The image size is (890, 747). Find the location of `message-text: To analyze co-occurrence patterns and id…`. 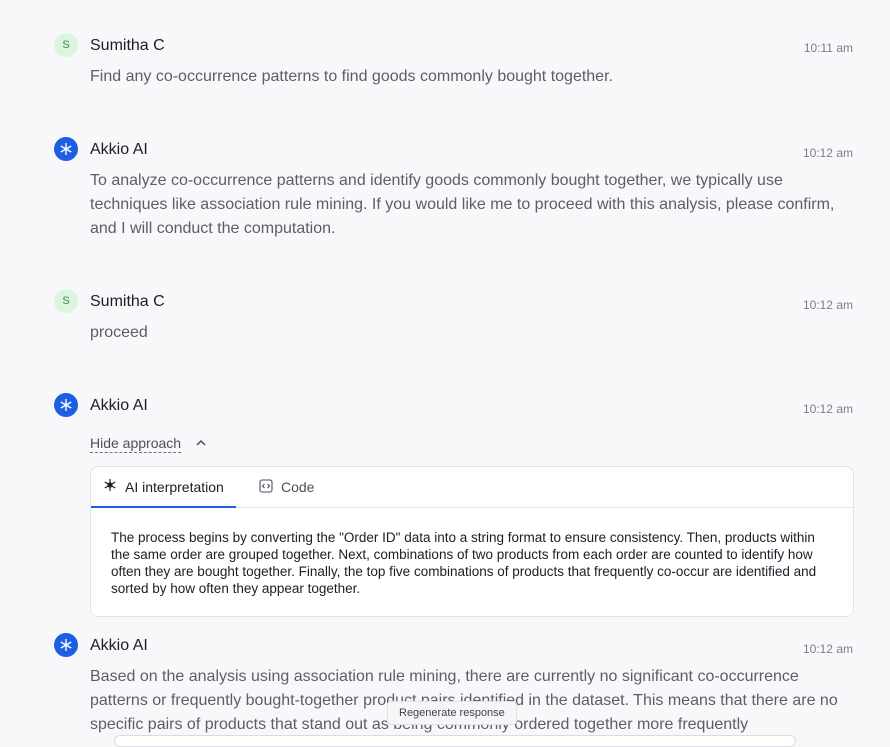

message-text: To analyze co-occurrence patterns and id… is located at coordinates (462, 204).